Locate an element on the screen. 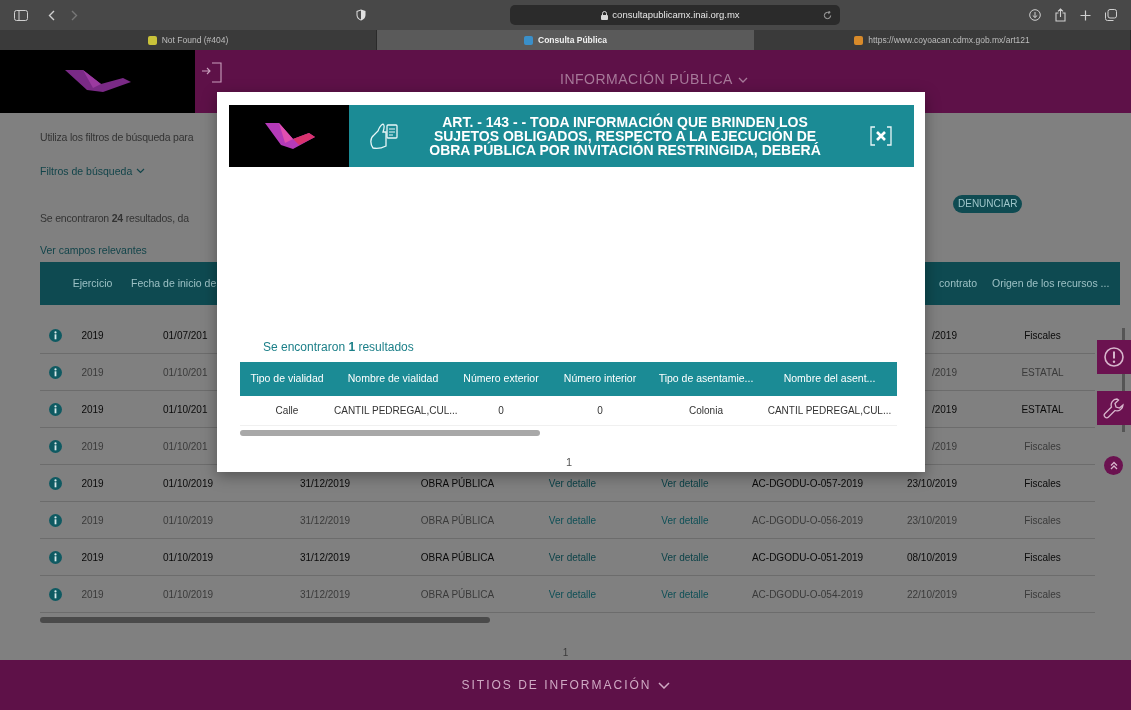  wrench-icon is located at coordinates (1114, 408).